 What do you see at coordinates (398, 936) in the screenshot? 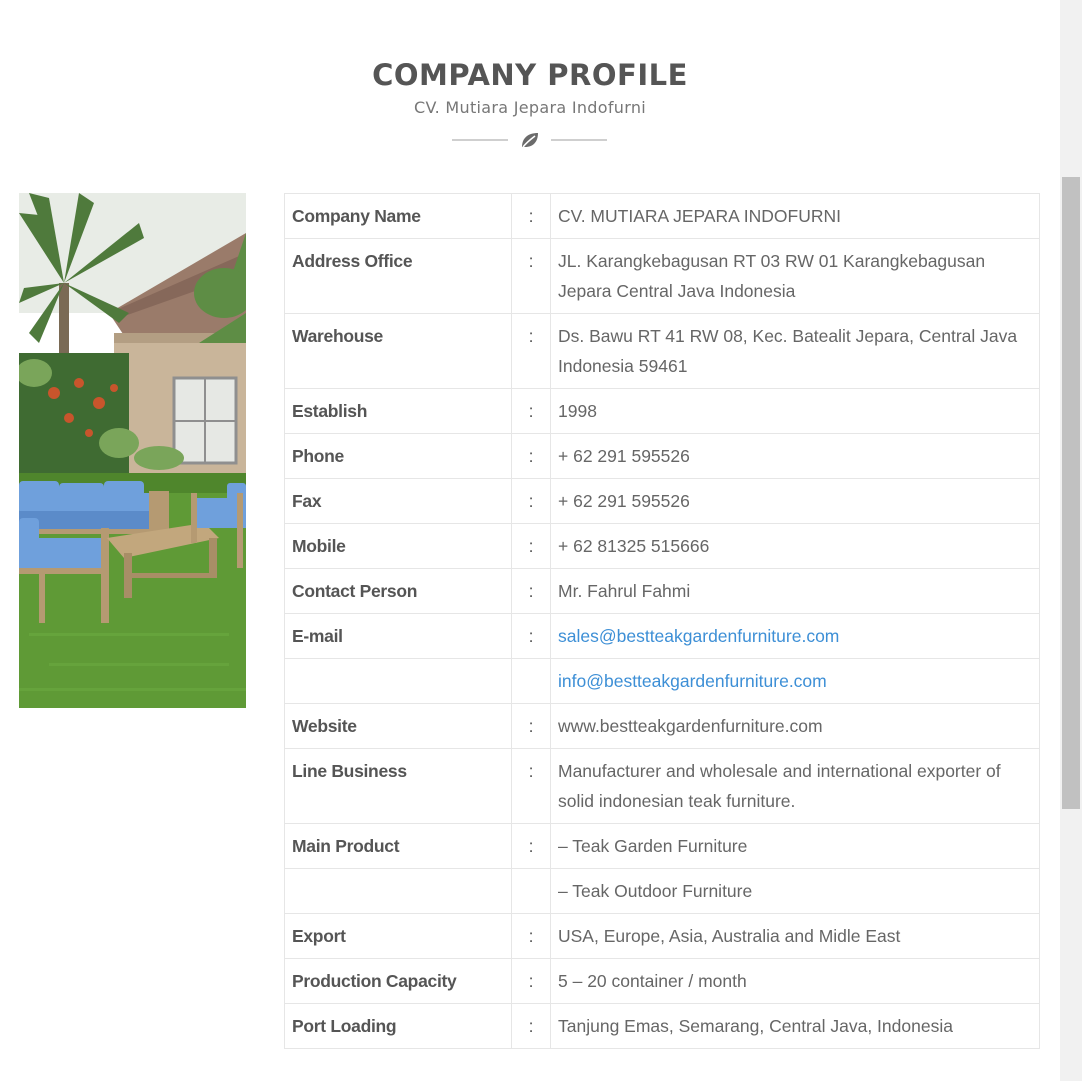
I see `row-label-cell: Export` at bounding box center [398, 936].